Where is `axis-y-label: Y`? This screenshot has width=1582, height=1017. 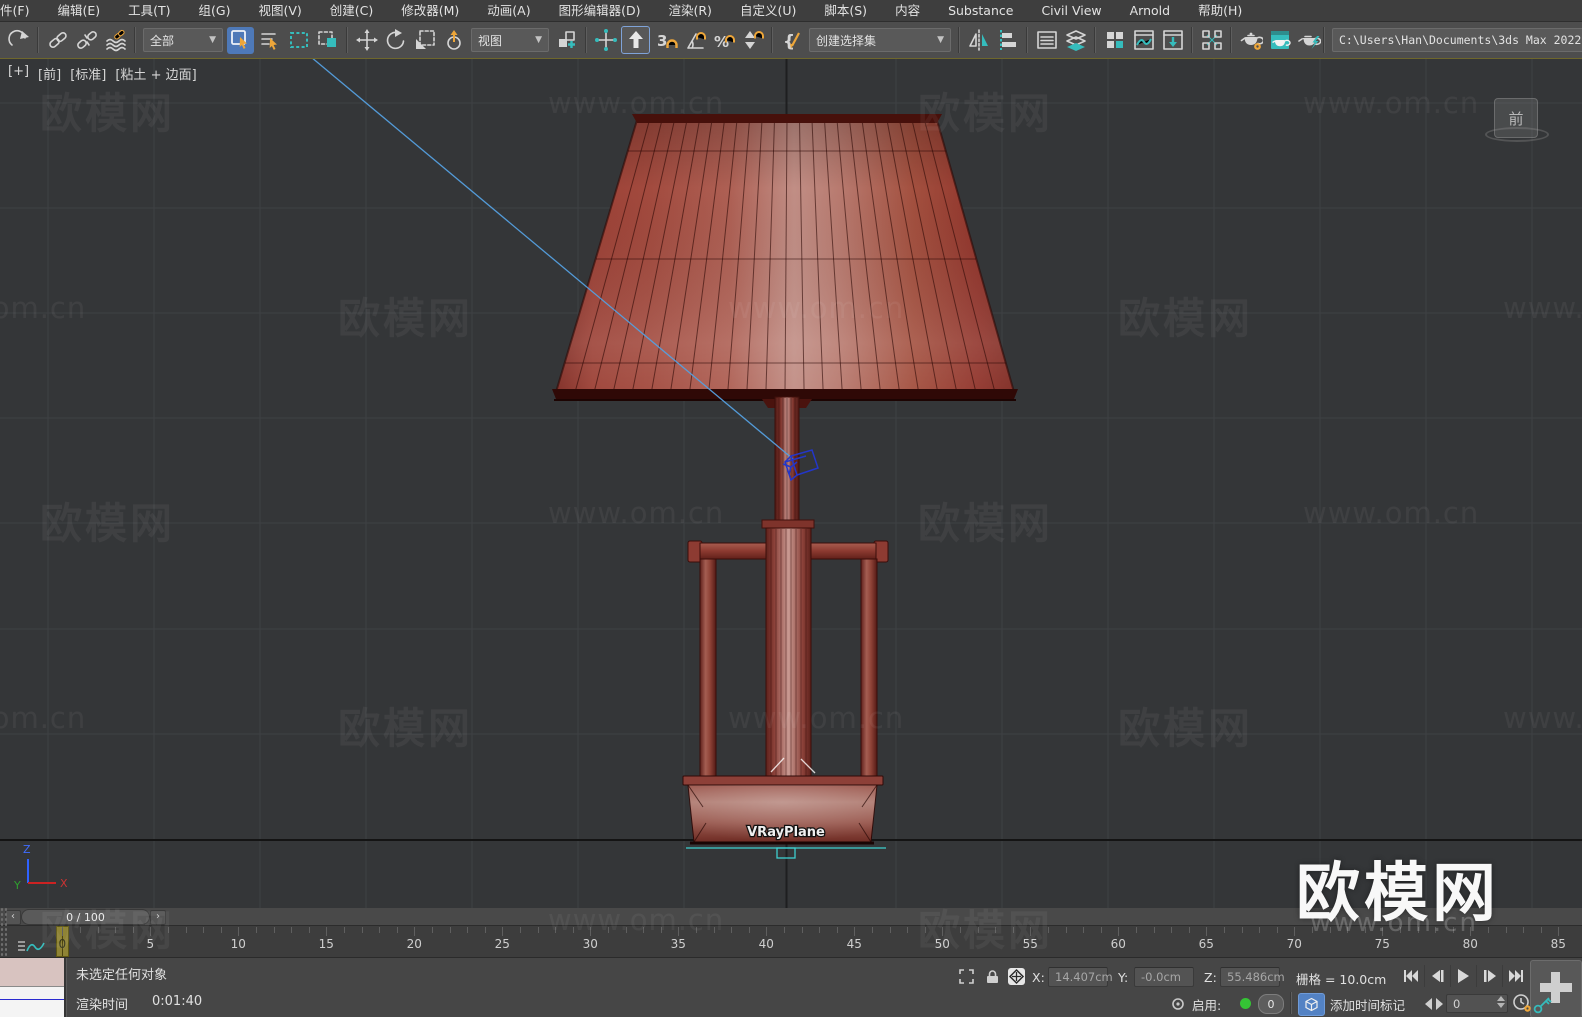
axis-y-label: Y is located at coordinates (17, 885).